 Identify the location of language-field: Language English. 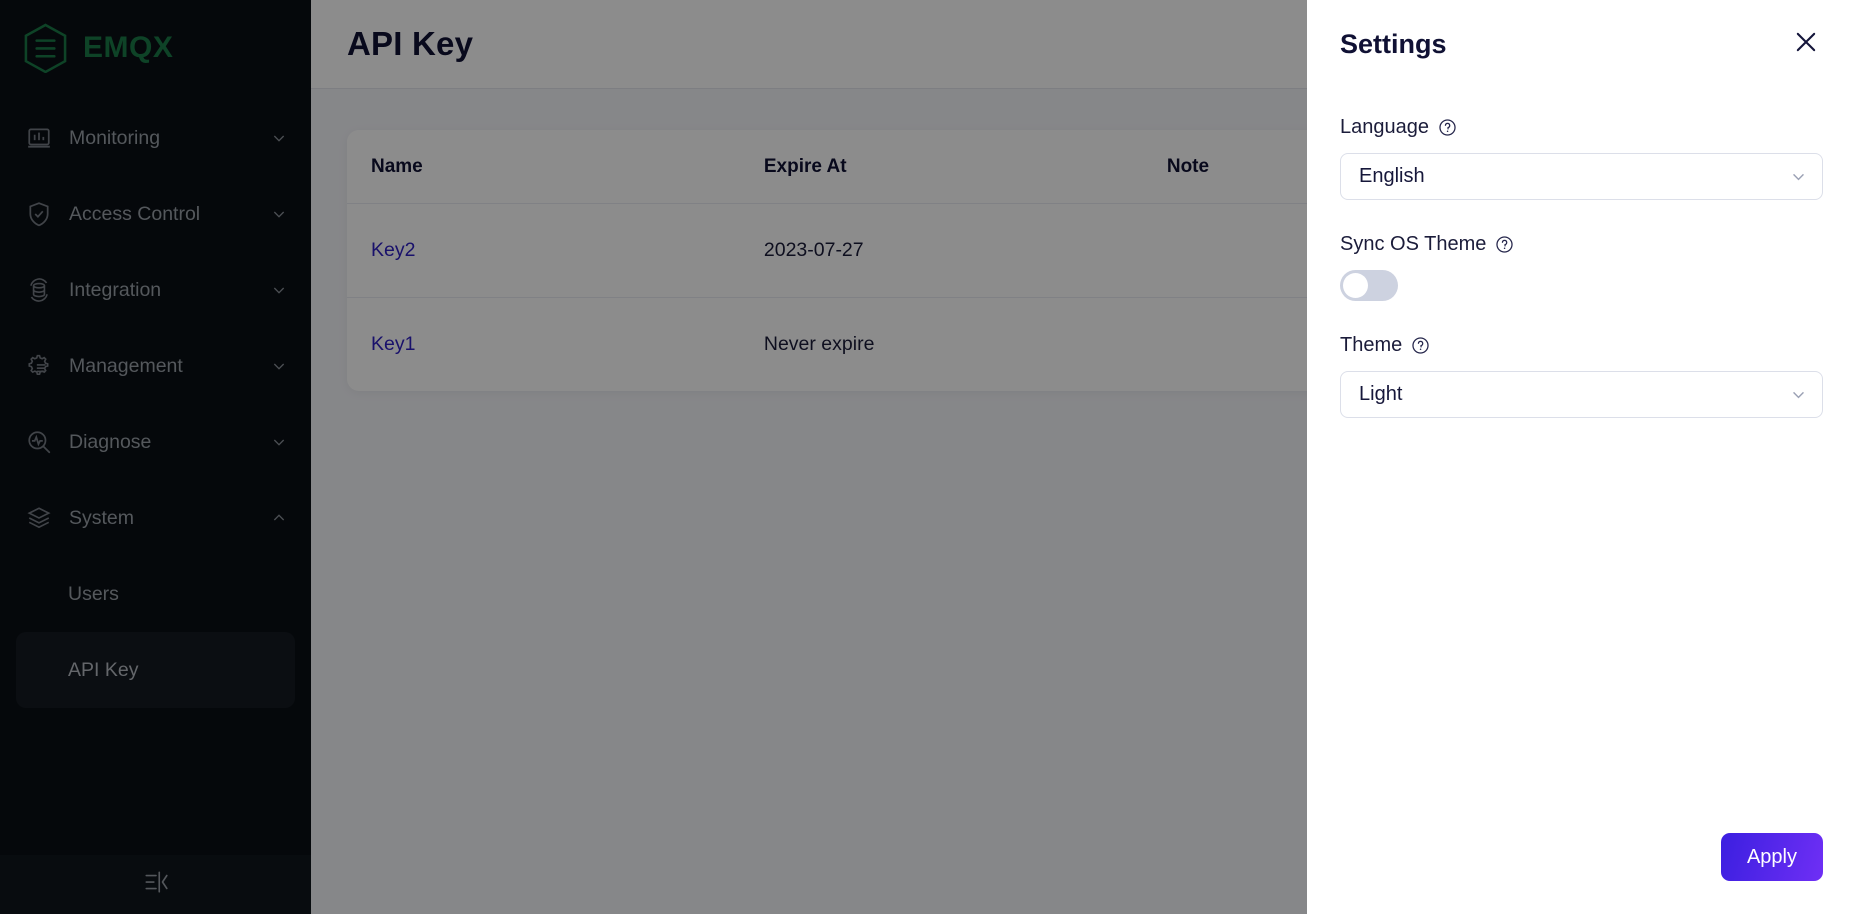
(1581, 158).